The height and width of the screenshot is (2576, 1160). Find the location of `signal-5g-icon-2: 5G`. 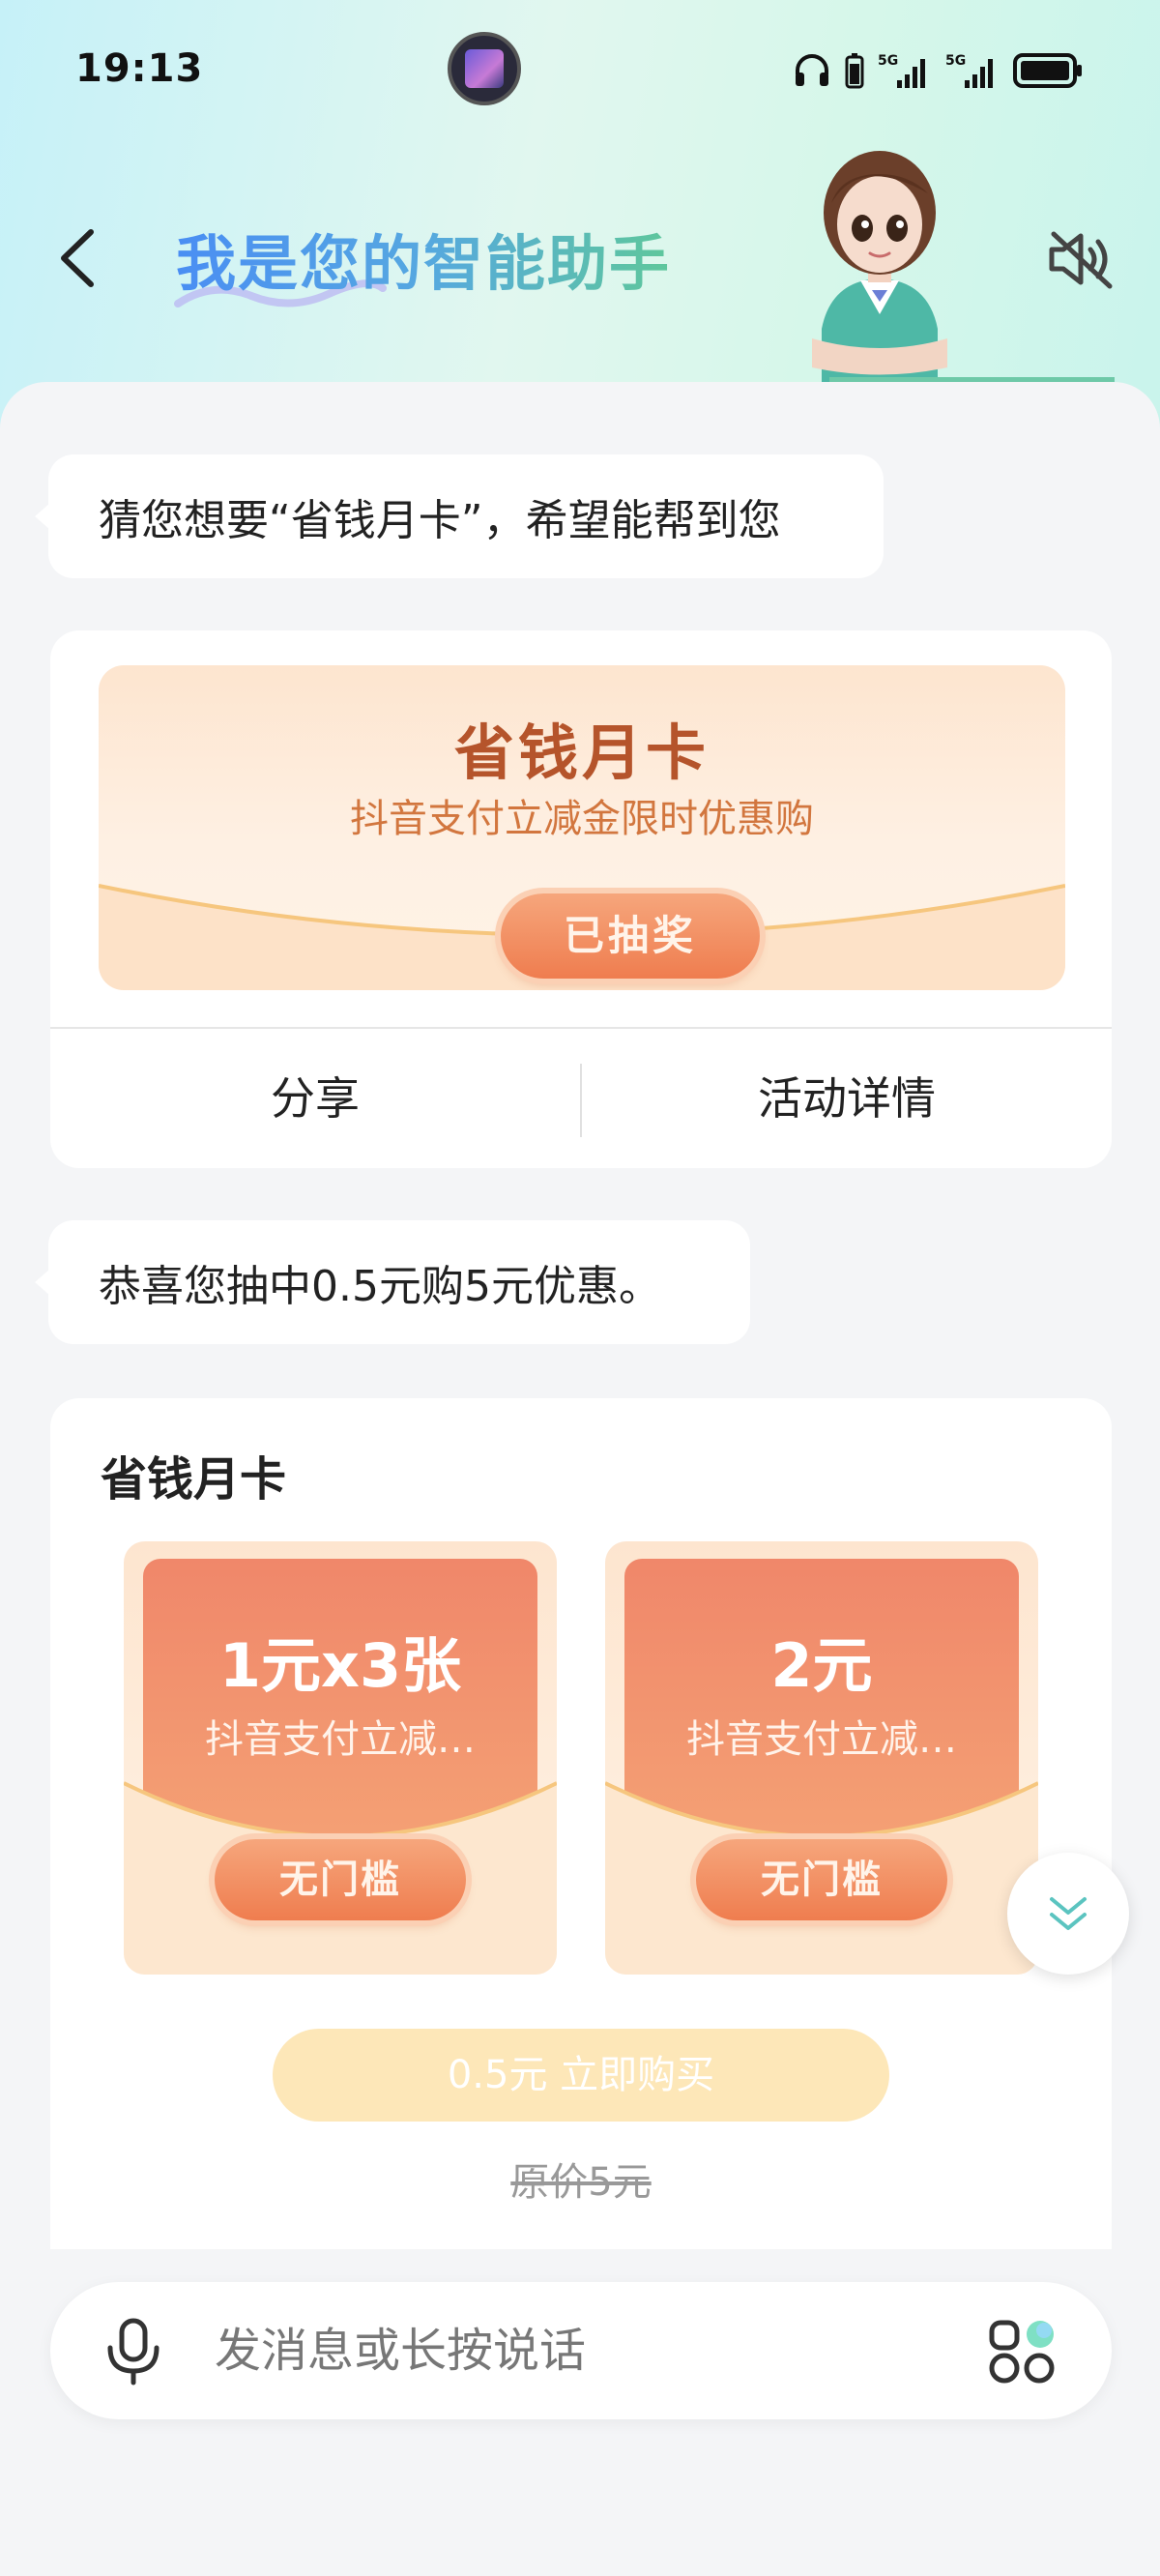

signal-5g-icon-2: 5G is located at coordinates (969, 70).